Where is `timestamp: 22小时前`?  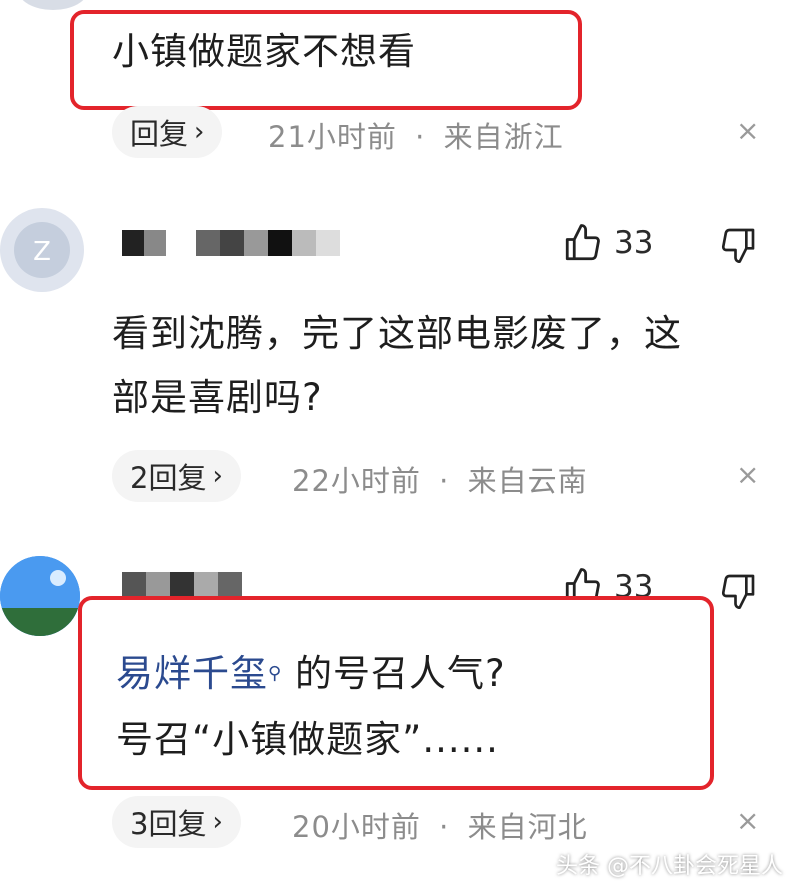 timestamp: 22小时前 is located at coordinates (356, 481).